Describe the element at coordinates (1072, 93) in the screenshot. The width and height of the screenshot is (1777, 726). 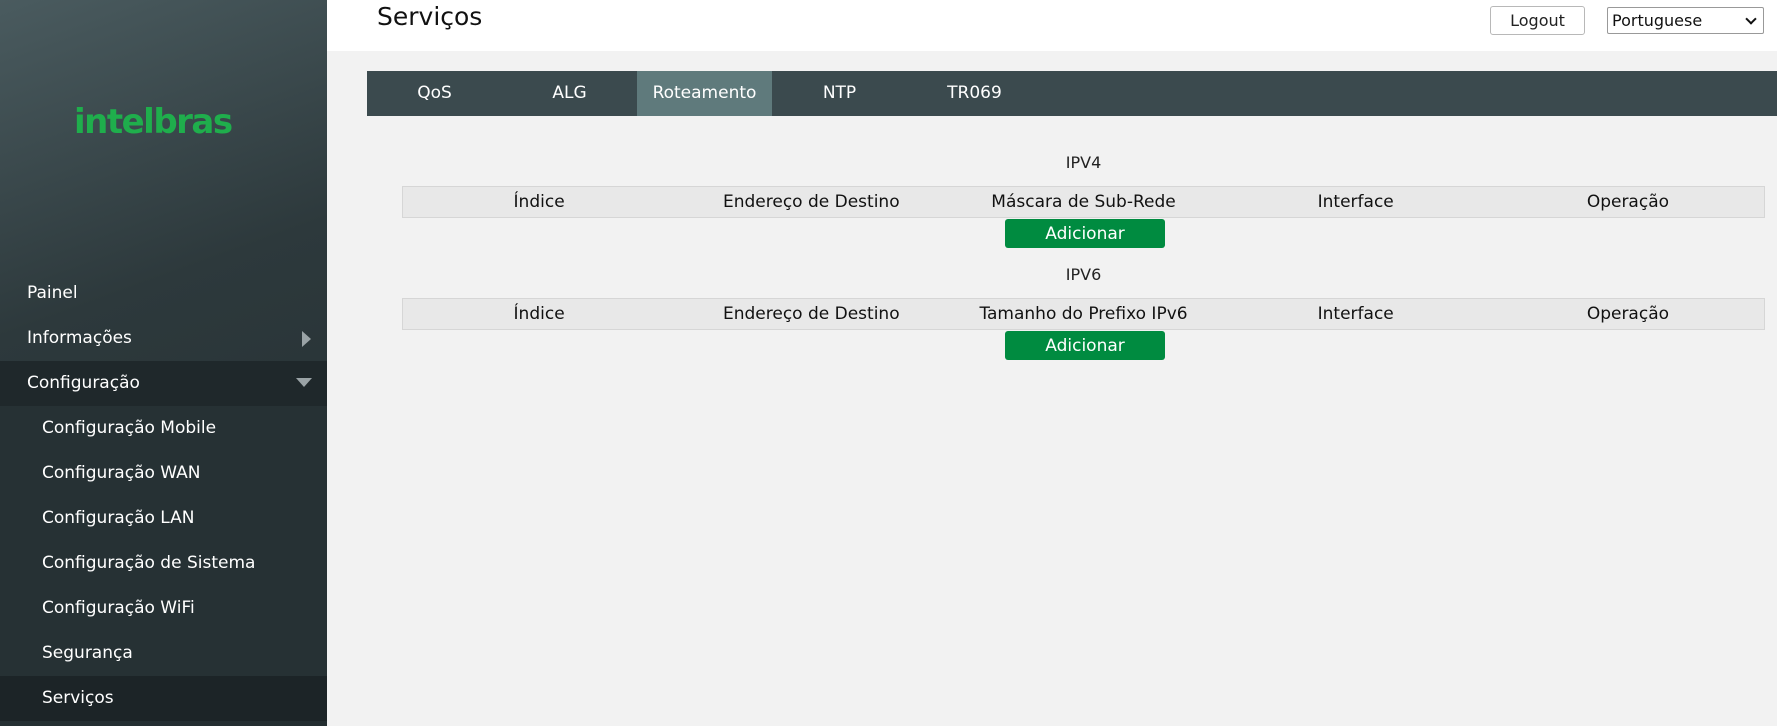
I see `service-tabs: QoS ALG Roteamento NTP TR069` at that location.